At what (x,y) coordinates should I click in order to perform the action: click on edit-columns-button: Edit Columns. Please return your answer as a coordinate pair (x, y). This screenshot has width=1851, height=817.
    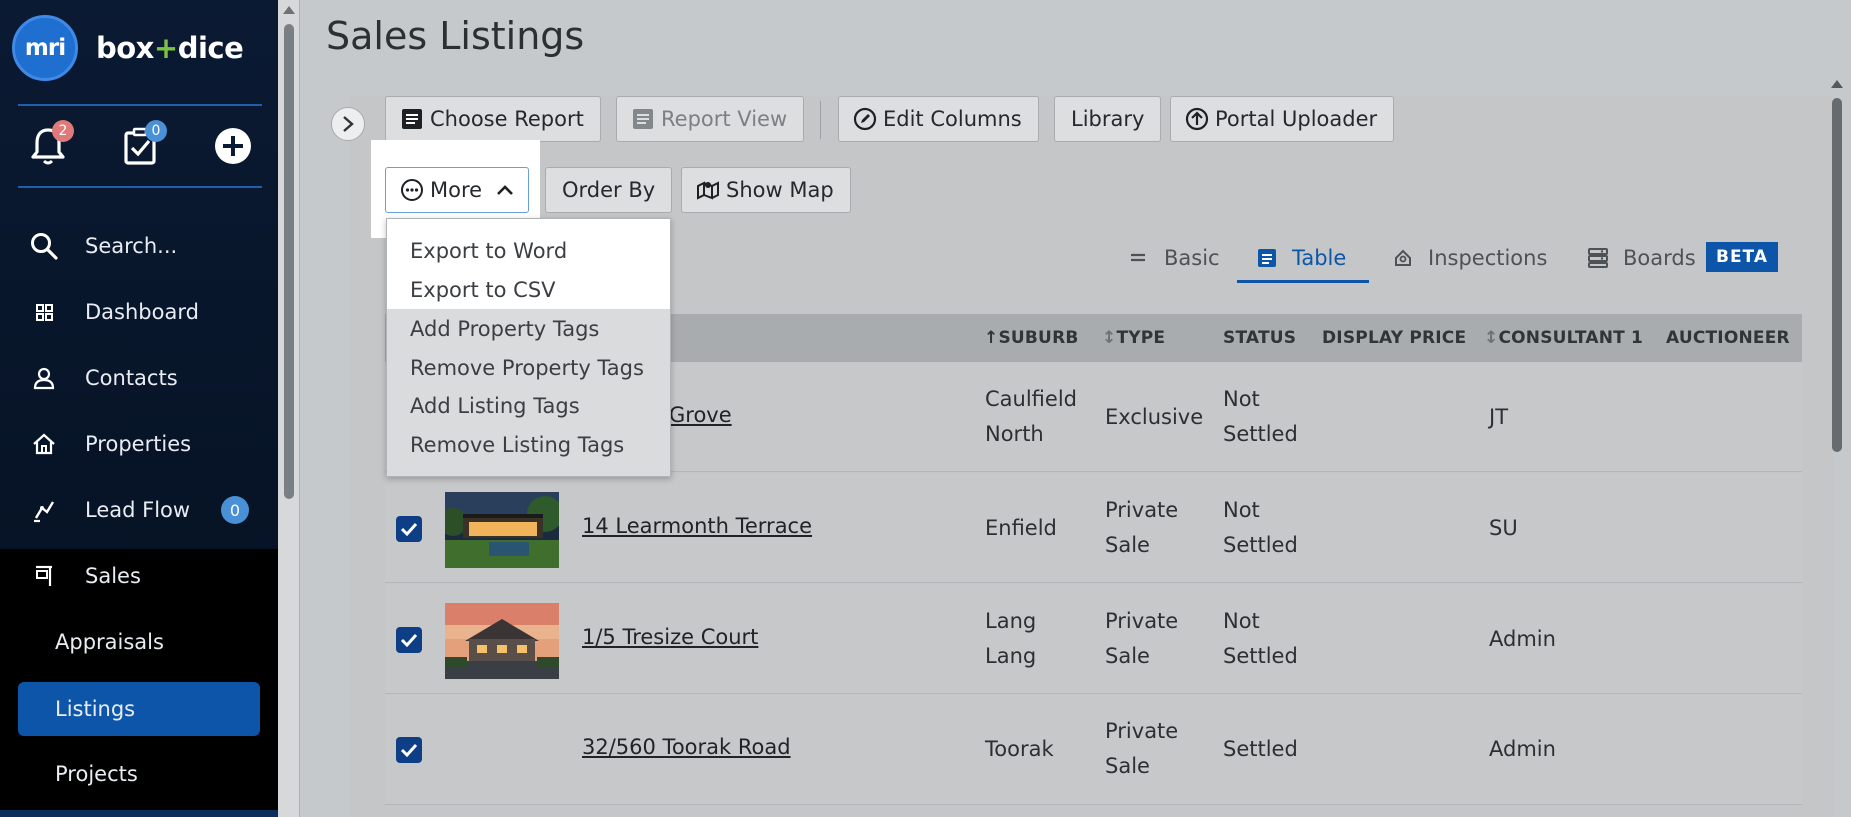
    Looking at the image, I should click on (938, 119).